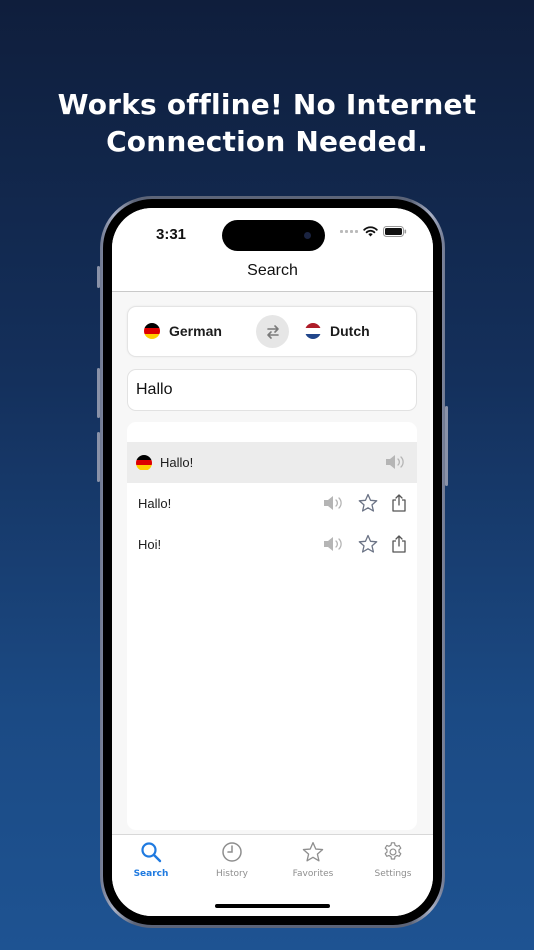 The image size is (534, 950). What do you see at coordinates (272, 906) in the screenshot?
I see `home-indicator` at bounding box center [272, 906].